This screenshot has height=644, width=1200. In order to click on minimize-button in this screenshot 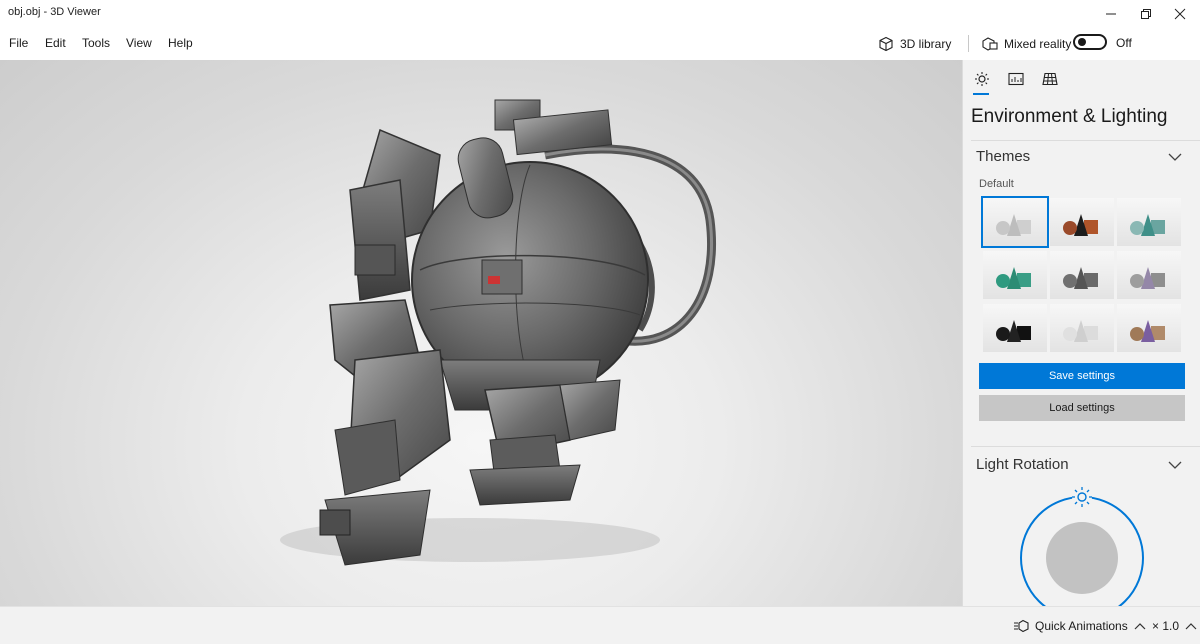, I will do `click(1111, 13)`.